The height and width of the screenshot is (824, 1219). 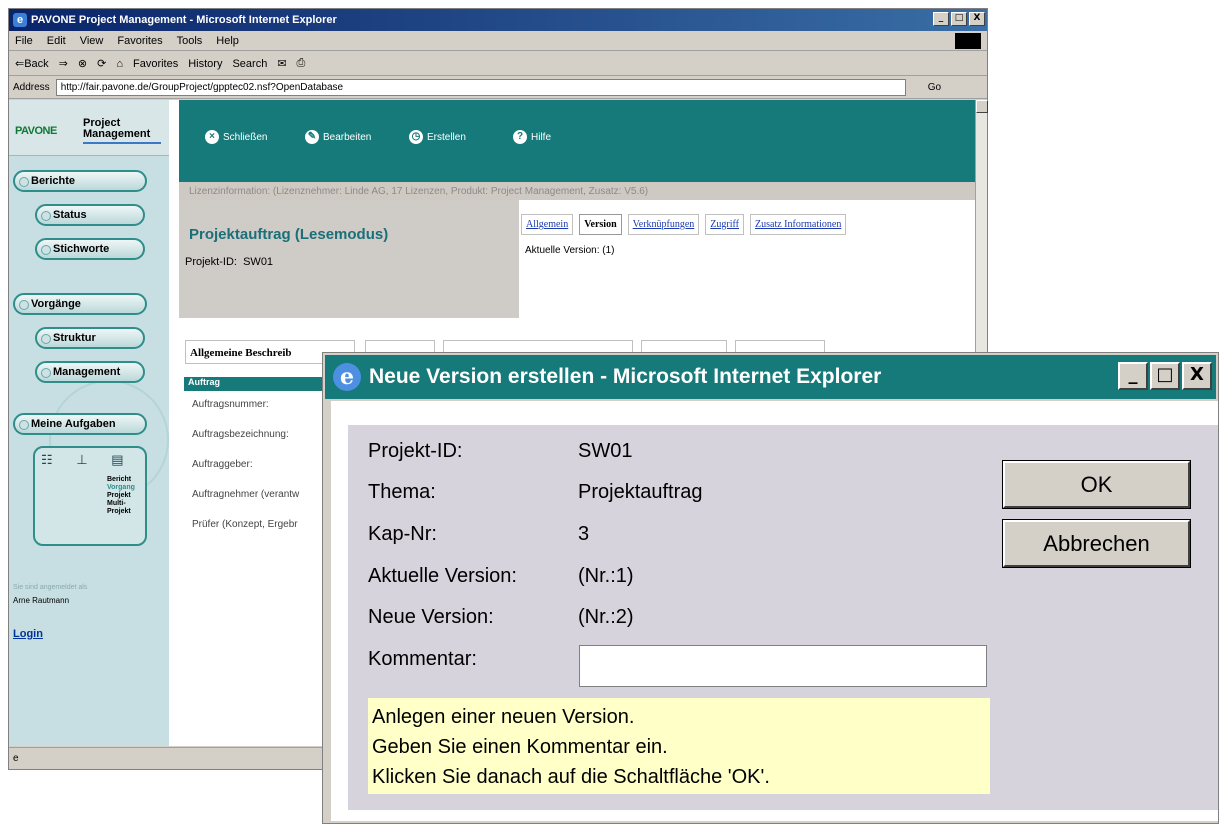 What do you see at coordinates (532, 137) in the screenshot?
I see `hilfe-button: ? Hilfe` at bounding box center [532, 137].